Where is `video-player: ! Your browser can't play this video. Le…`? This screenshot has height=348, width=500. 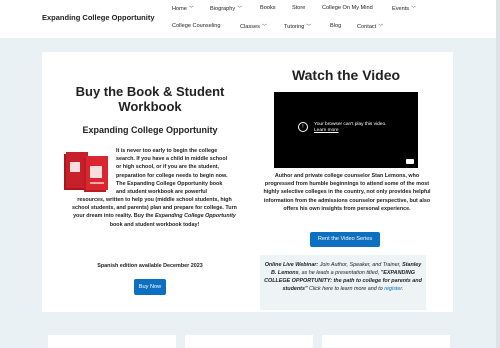
video-player: ! Your browser can't play this video. Le… is located at coordinates (346, 130).